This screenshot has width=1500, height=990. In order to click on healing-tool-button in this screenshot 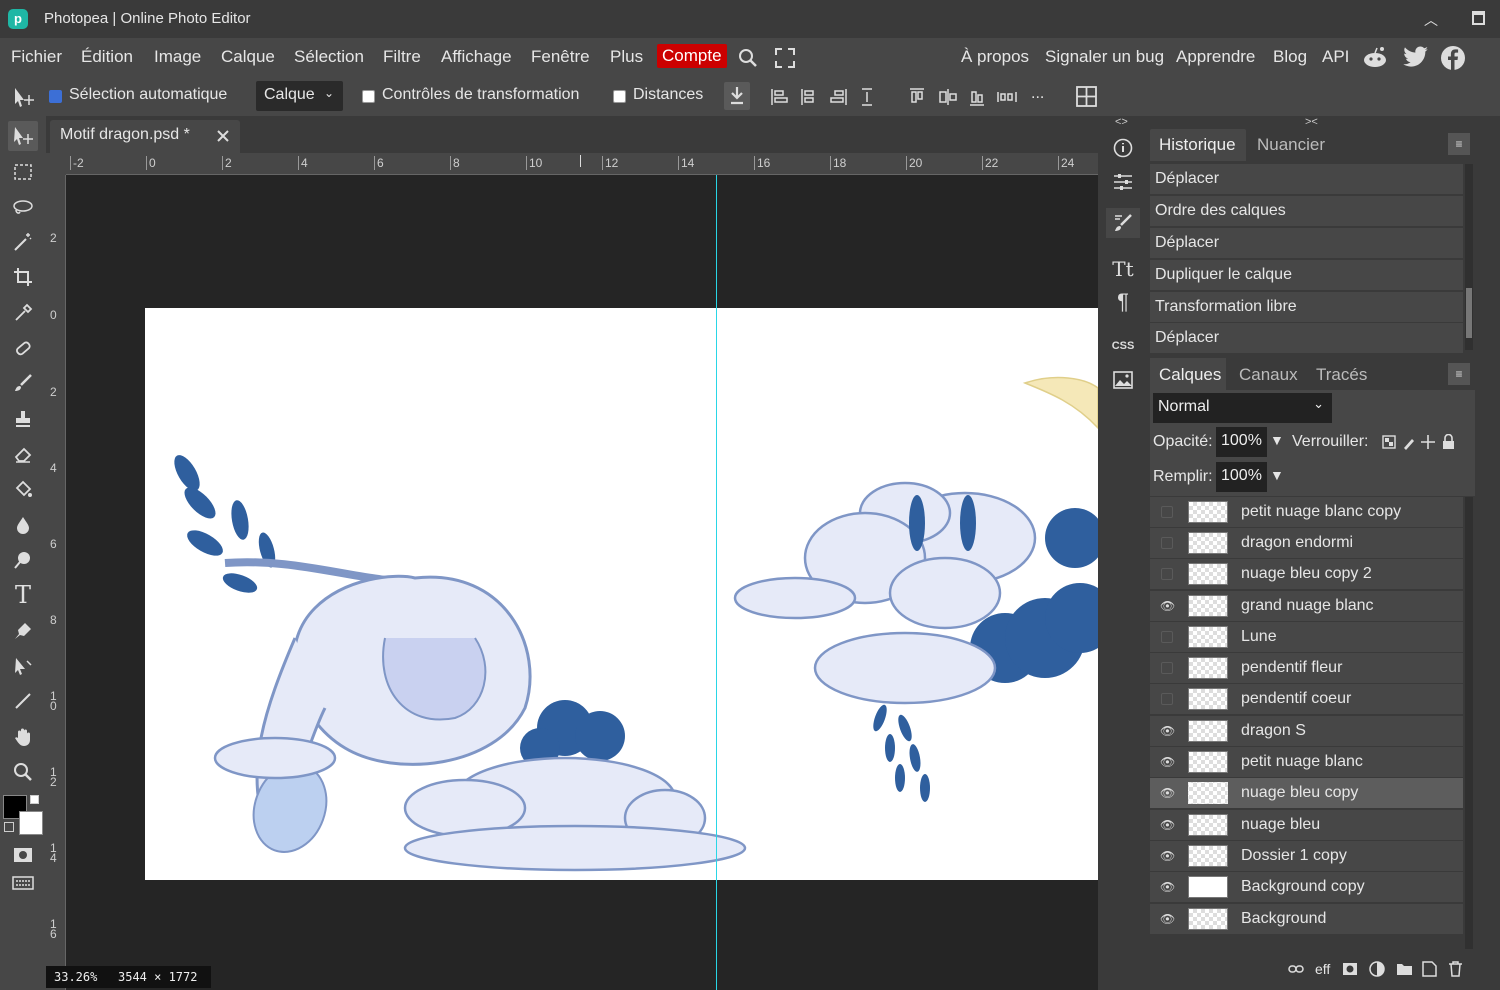, I will do `click(23, 348)`.